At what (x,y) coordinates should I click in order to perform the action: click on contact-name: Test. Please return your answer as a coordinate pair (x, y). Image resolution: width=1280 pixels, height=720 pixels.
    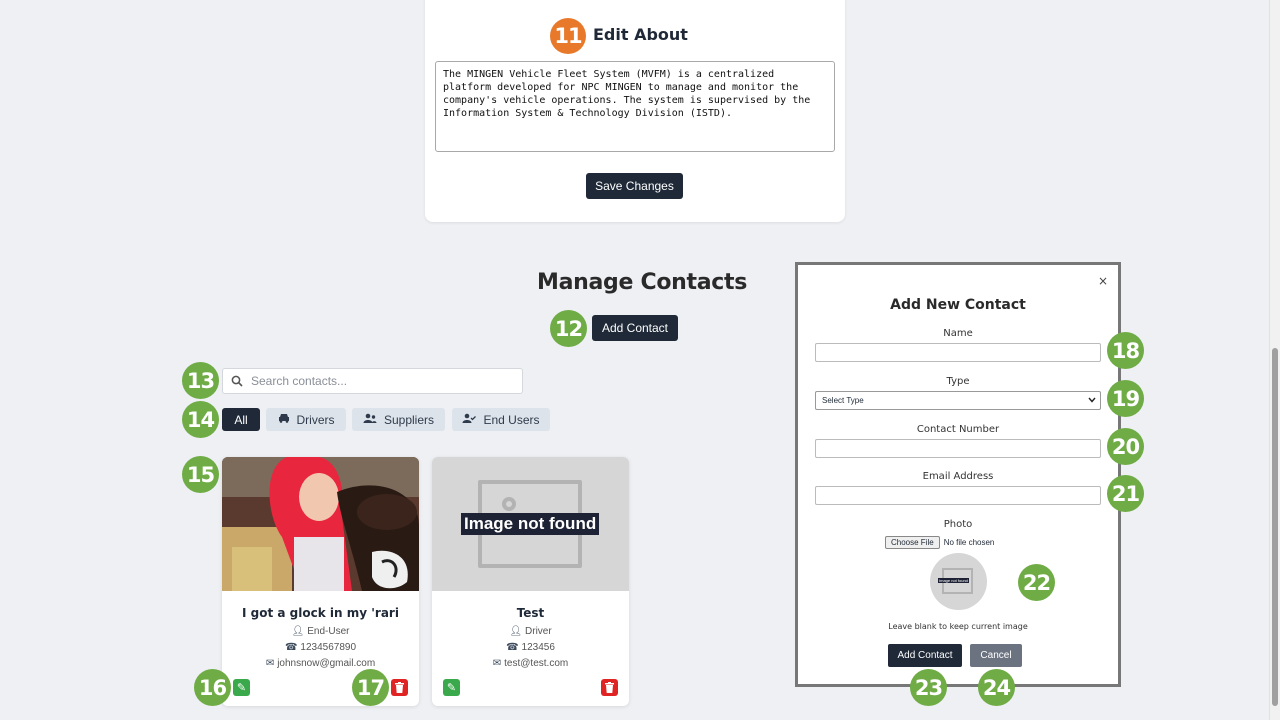
    Looking at the image, I should click on (530, 613).